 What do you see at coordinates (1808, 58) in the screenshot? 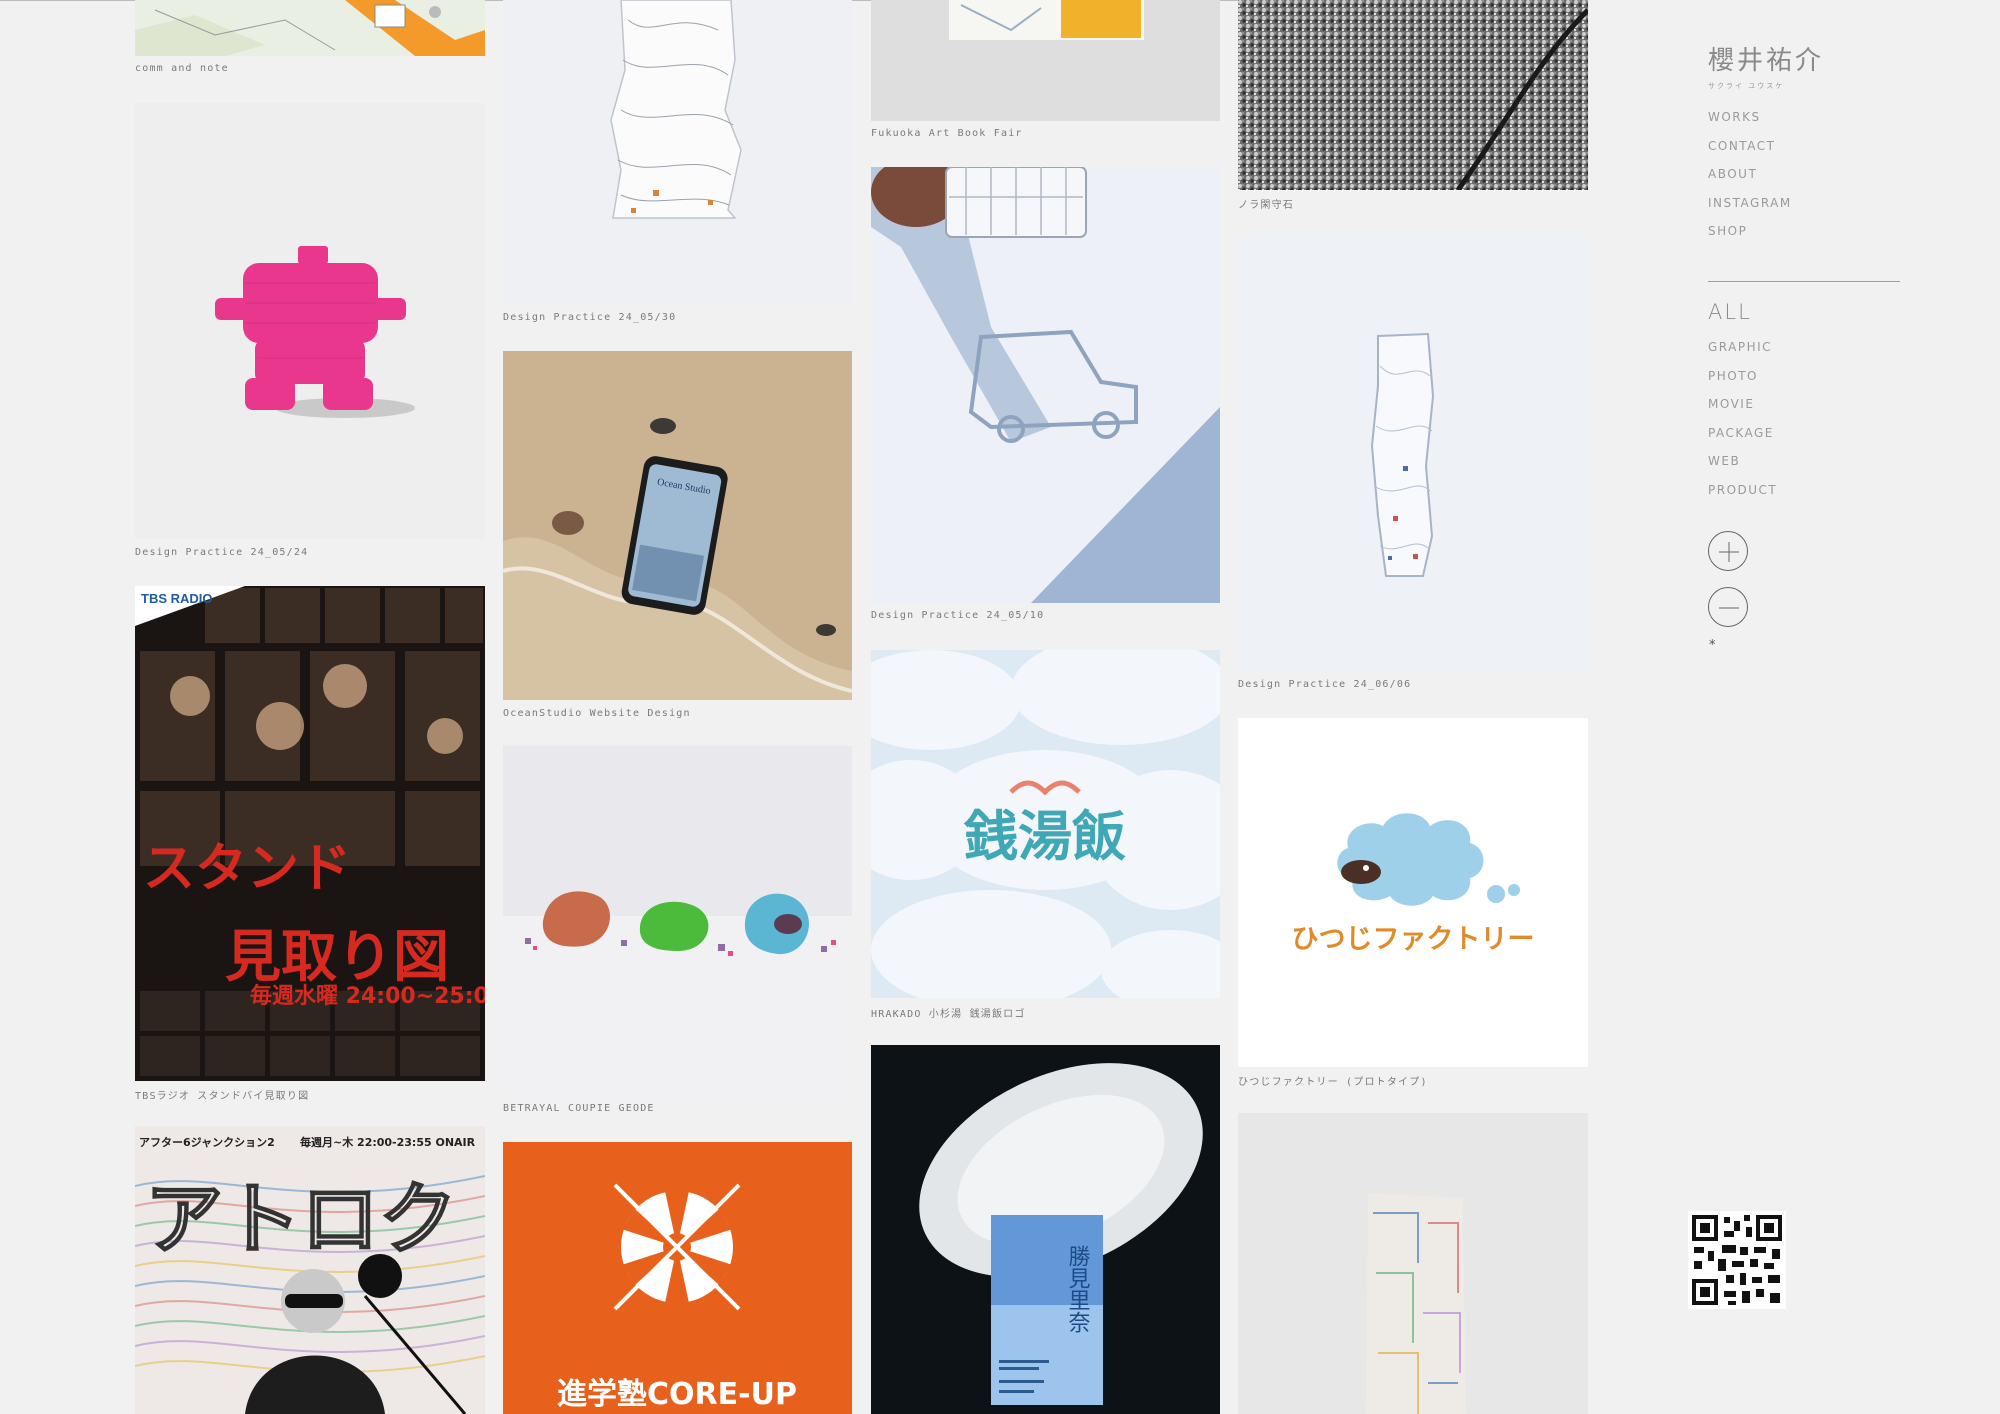
I see `site-title: 櫻井祐介` at bounding box center [1808, 58].